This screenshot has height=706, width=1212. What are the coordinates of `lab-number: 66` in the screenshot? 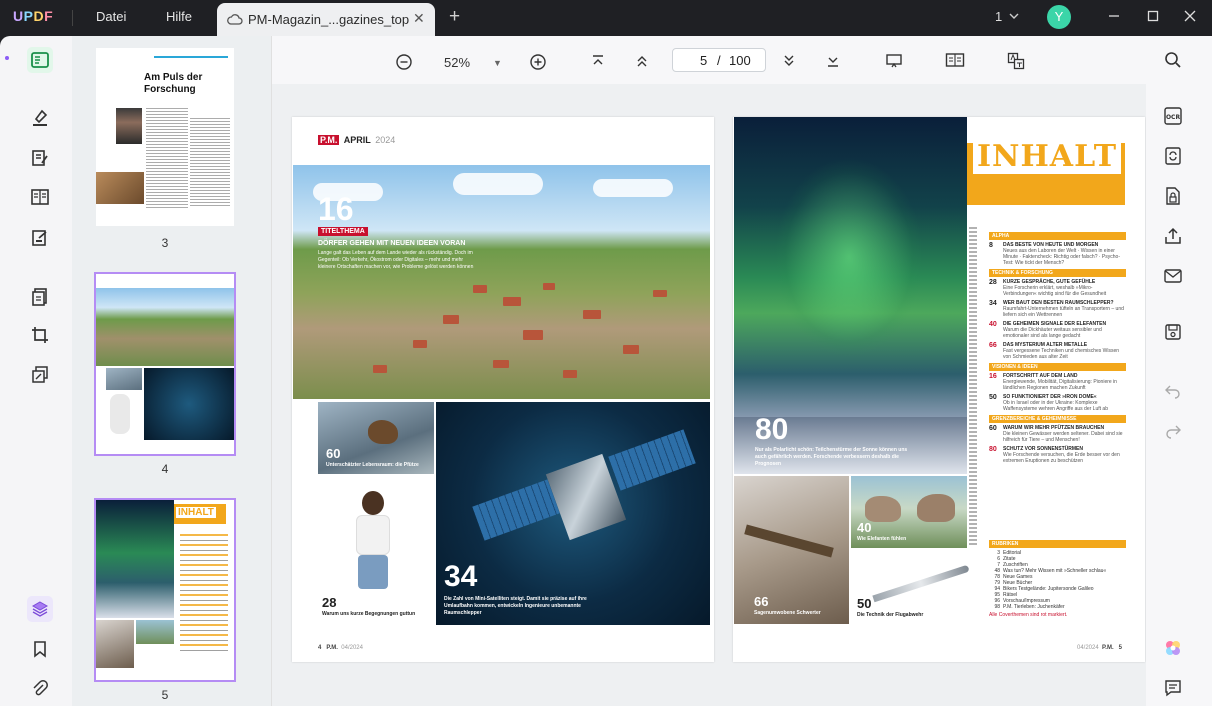 It's located at (761, 601).